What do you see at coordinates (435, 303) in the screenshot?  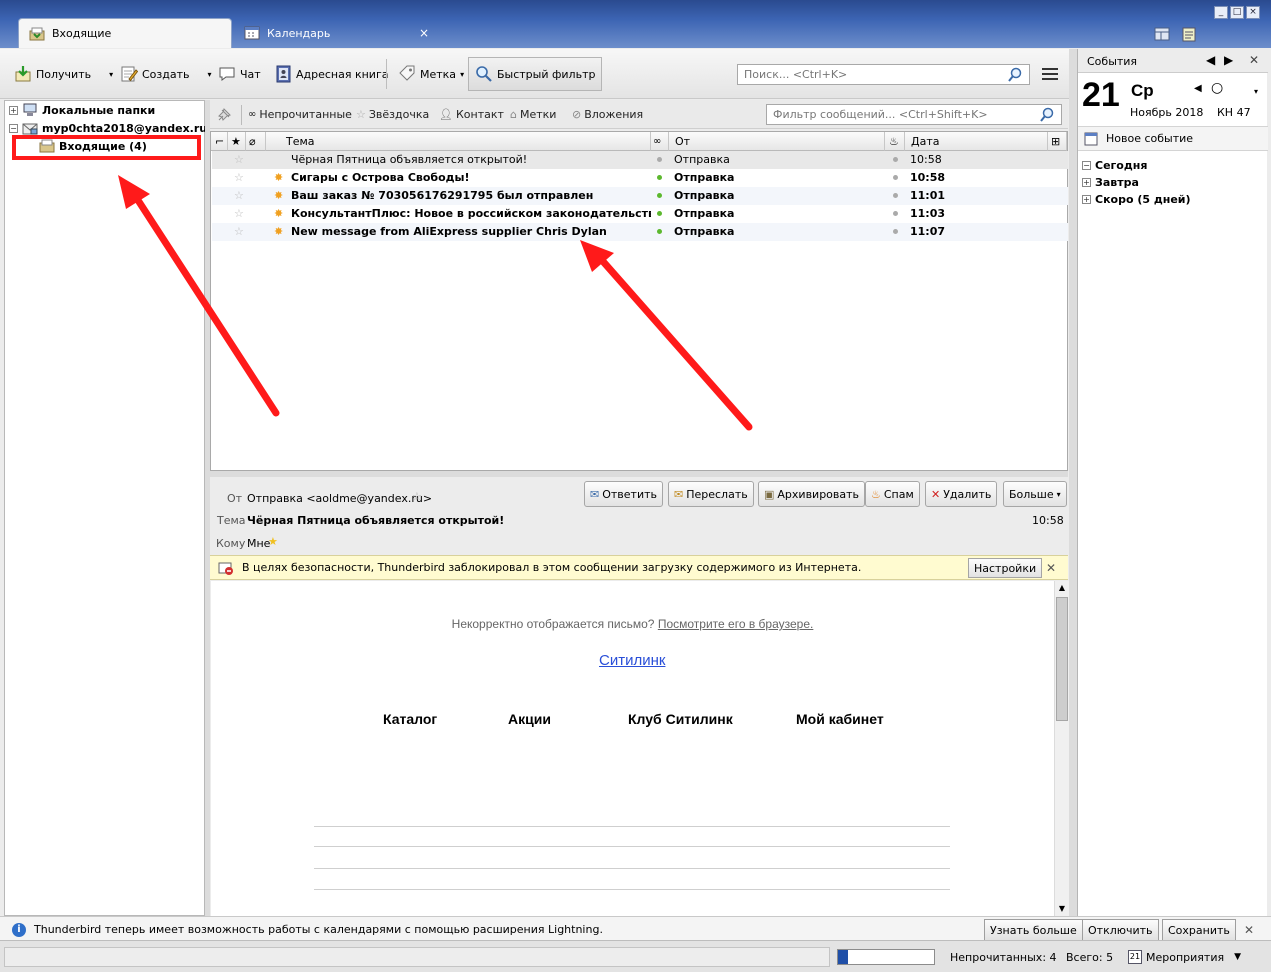 I see `annotation-arrows` at bounding box center [435, 303].